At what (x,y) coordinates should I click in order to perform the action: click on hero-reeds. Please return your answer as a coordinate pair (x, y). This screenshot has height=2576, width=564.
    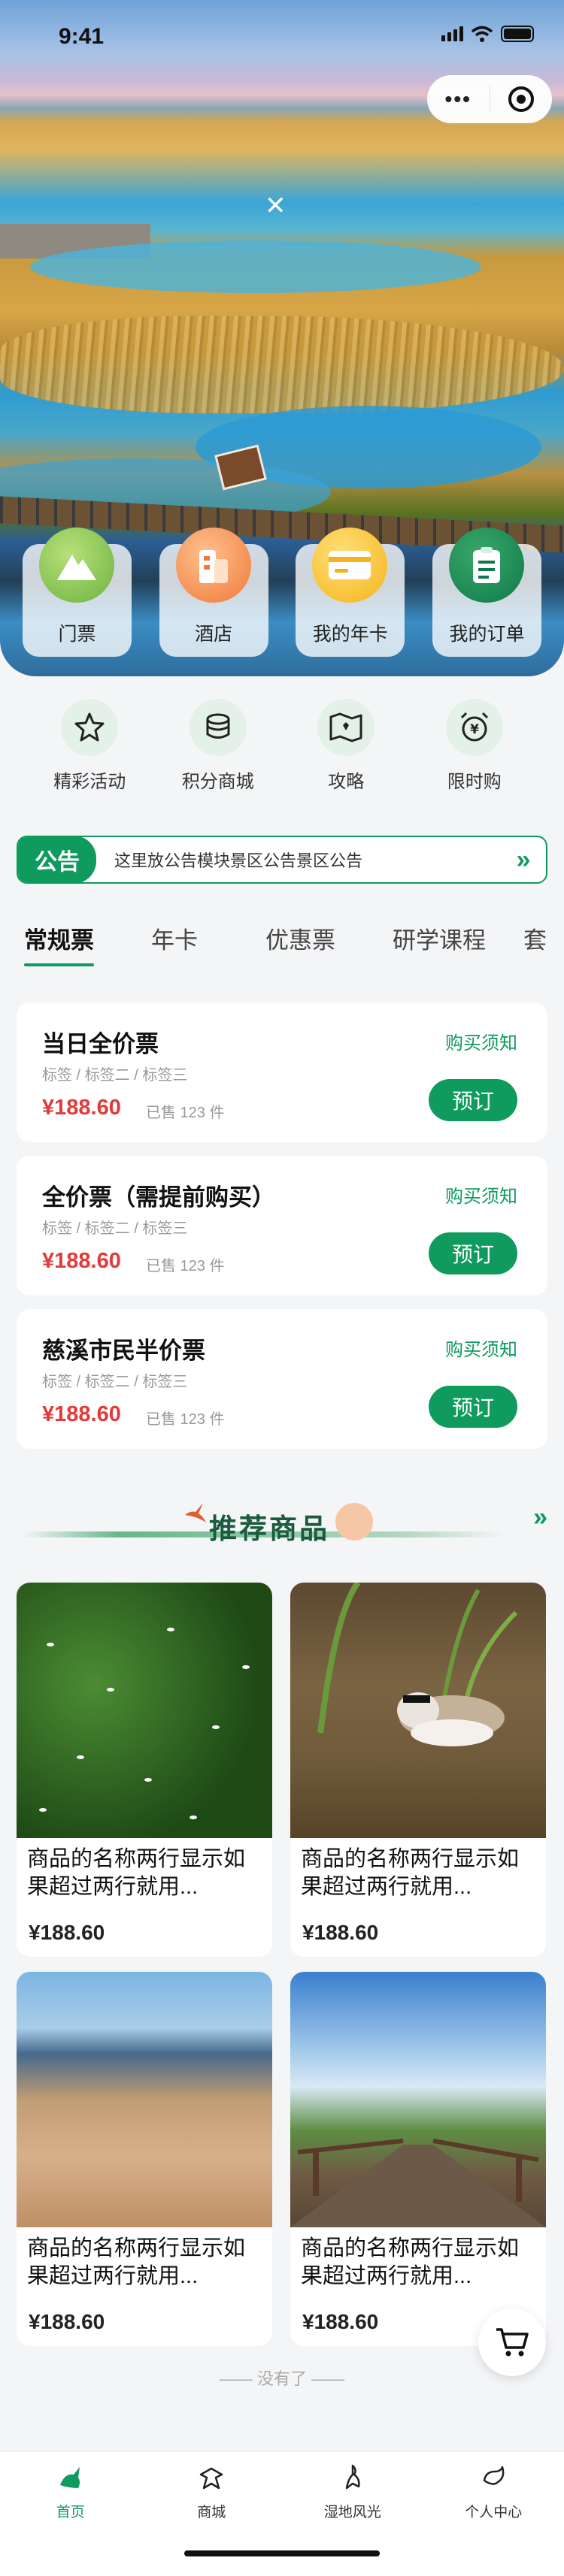
    Looking at the image, I should click on (282, 364).